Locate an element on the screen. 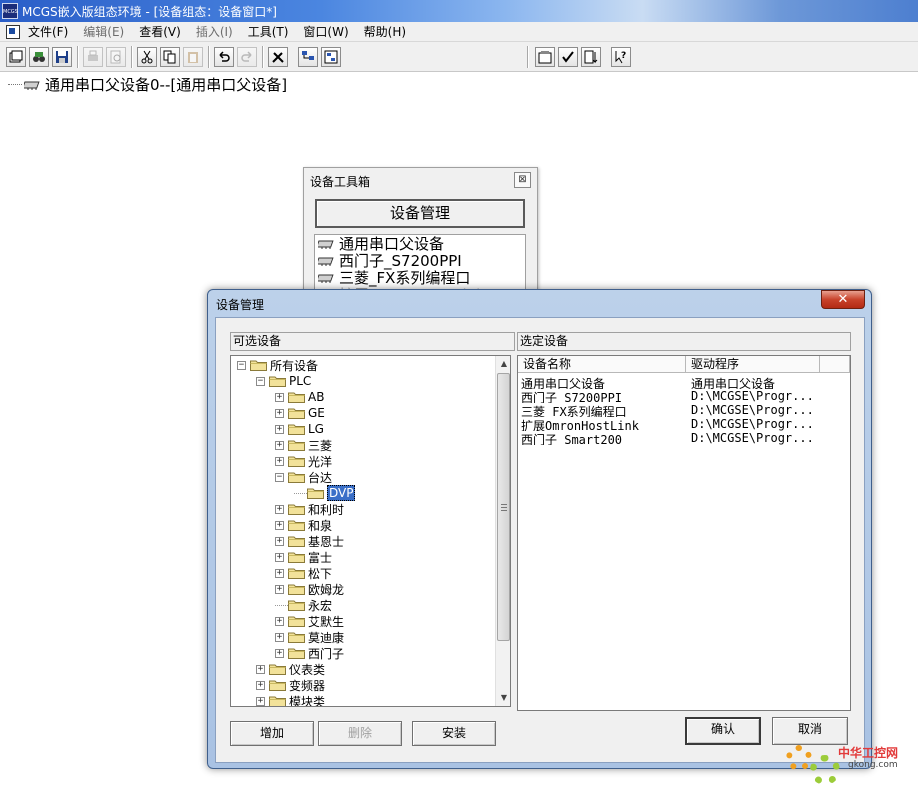  tree-node: + 光洋 is located at coordinates (303, 461).